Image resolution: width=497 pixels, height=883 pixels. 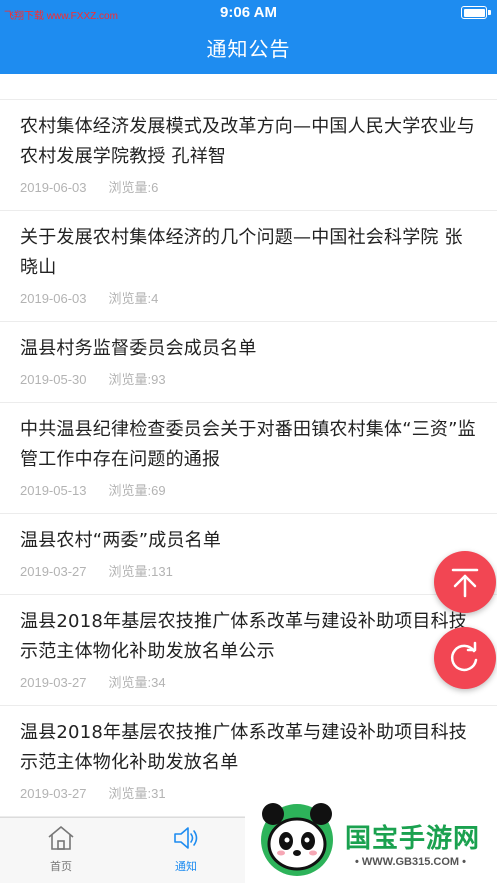 What do you see at coordinates (248, 299) in the screenshot?
I see `item-meta: 2019-06-03 浏览量:4` at bounding box center [248, 299].